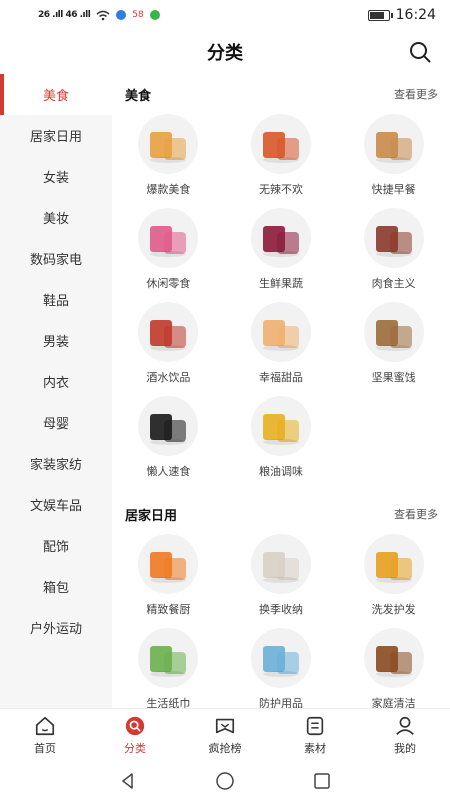 The width and height of the screenshot is (450, 800). I want to click on play-app-icon, so click(154, 15).